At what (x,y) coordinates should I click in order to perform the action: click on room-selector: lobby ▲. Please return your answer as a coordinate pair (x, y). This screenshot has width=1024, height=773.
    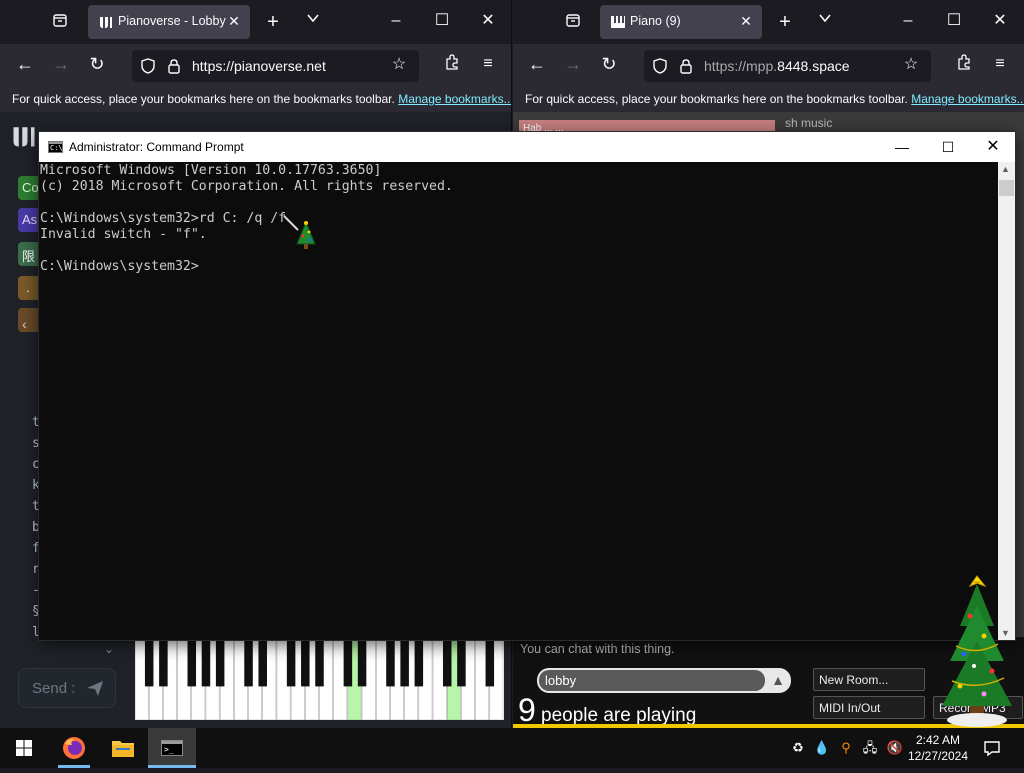
    Looking at the image, I should click on (664, 680).